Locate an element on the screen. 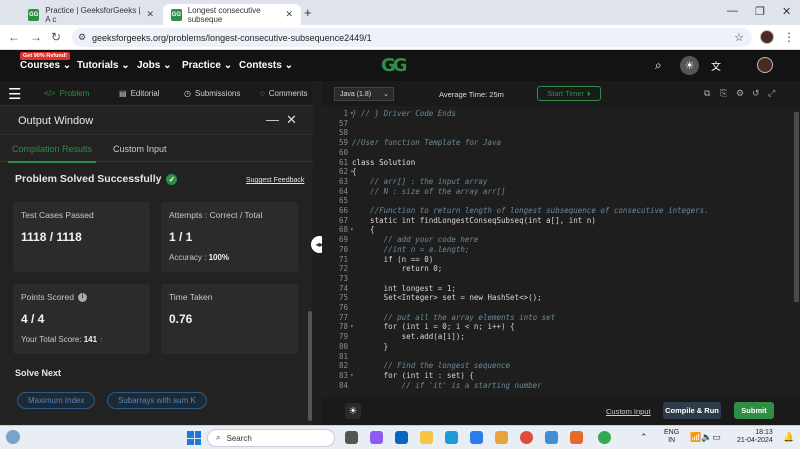 This screenshot has width=800, height=449. average-time: Average Time: 25m is located at coordinates (471, 94).